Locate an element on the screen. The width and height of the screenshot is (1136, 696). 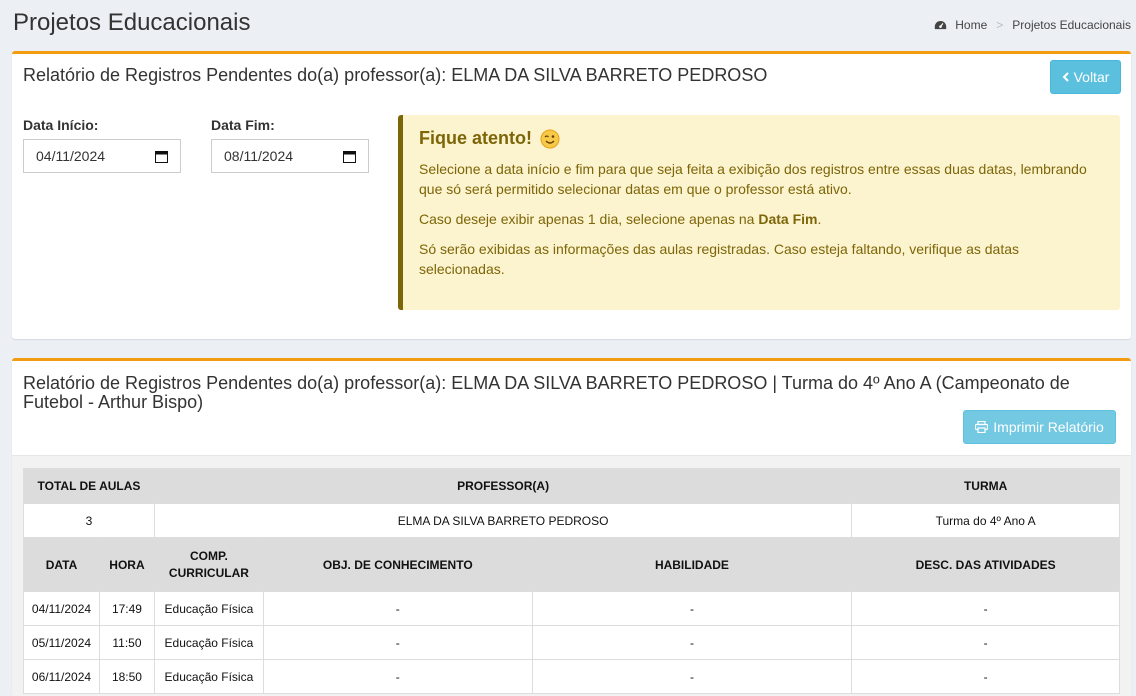
teacher-value: ELMA DA SILVA BARRETO PEDROSO is located at coordinates (503, 520).